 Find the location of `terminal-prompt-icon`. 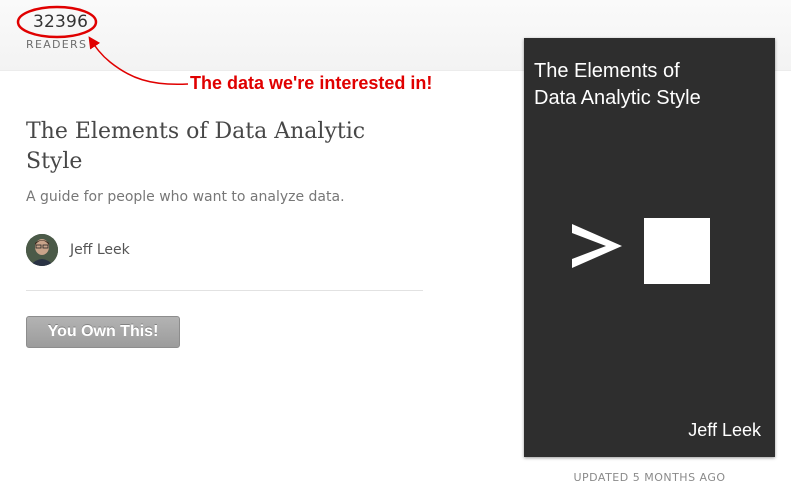

terminal-prompt-icon is located at coordinates (641, 251).